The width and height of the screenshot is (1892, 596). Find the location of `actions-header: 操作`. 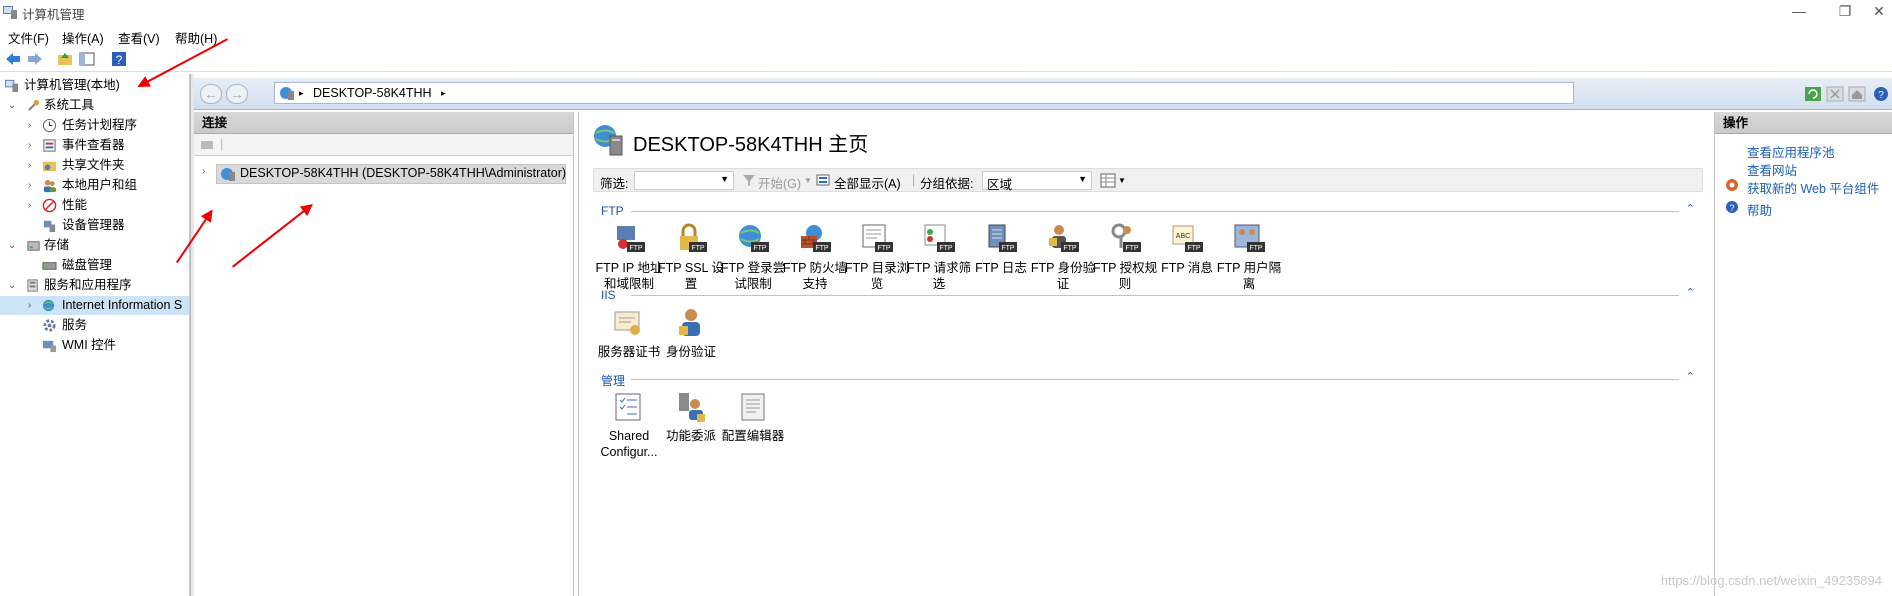

actions-header: 操作 is located at coordinates (1803, 123).